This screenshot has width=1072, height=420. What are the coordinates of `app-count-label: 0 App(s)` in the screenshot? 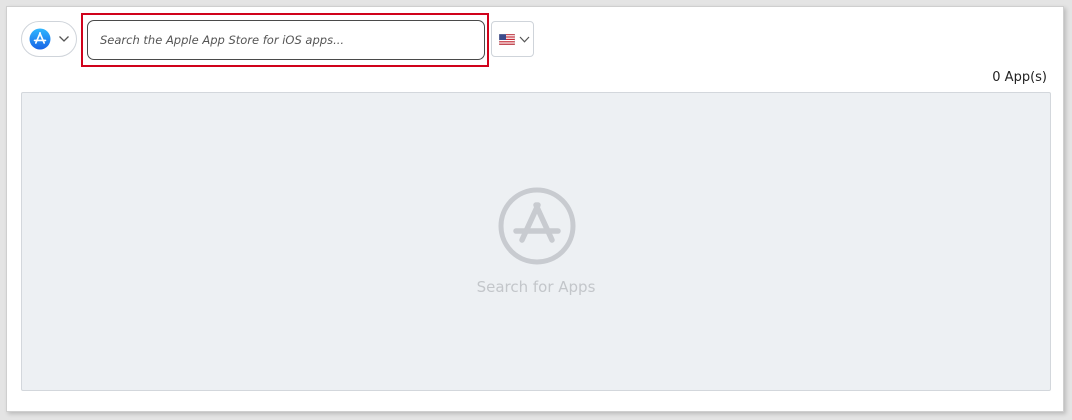 It's located at (1019, 77).